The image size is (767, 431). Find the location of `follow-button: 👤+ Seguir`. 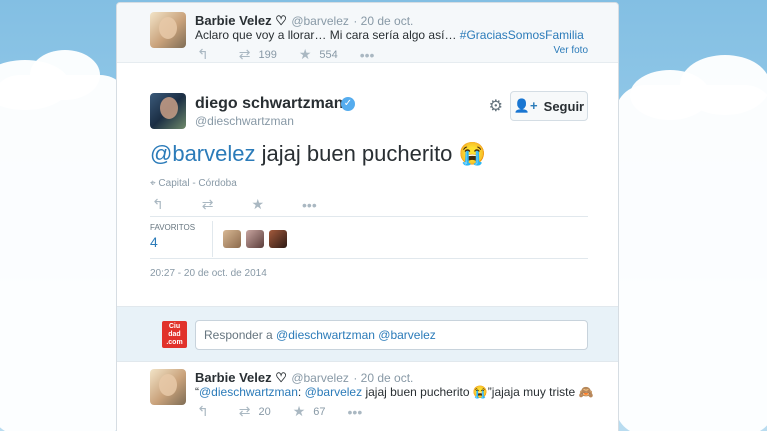

follow-button: 👤+ Seguir is located at coordinates (549, 106).